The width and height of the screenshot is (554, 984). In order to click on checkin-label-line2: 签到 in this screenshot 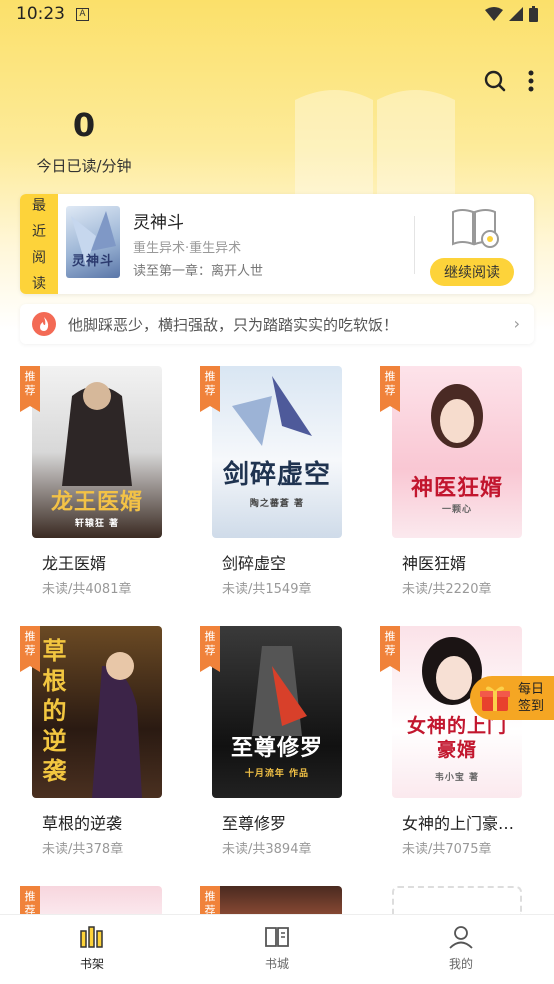, I will do `click(531, 706)`.